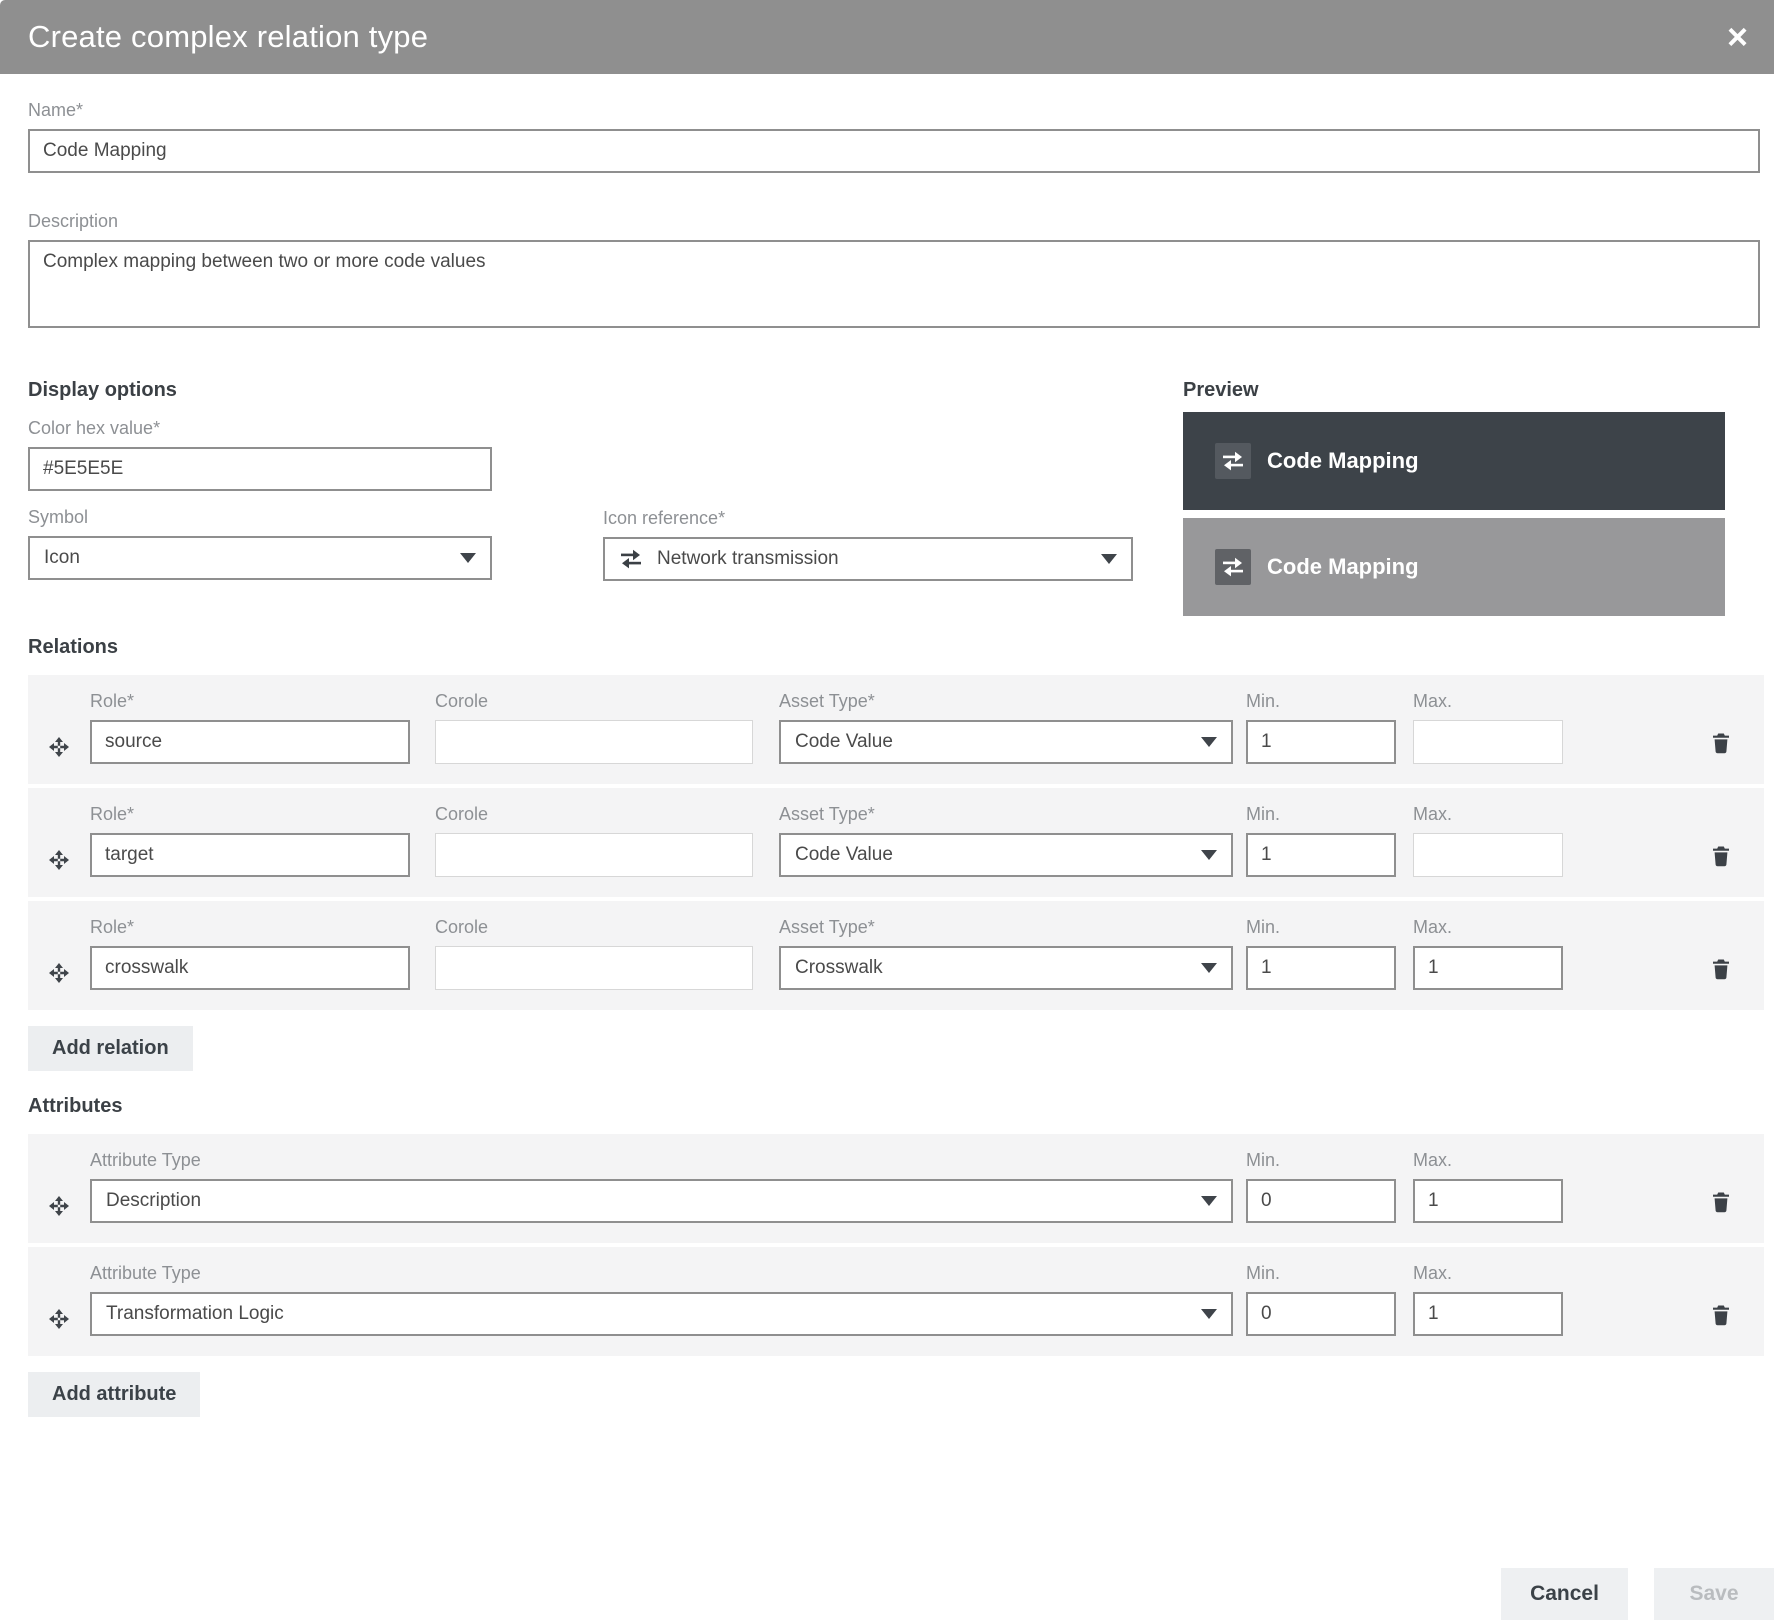 The image size is (1774, 1624). I want to click on icon-reference-select-value: Network transmission, so click(748, 558).